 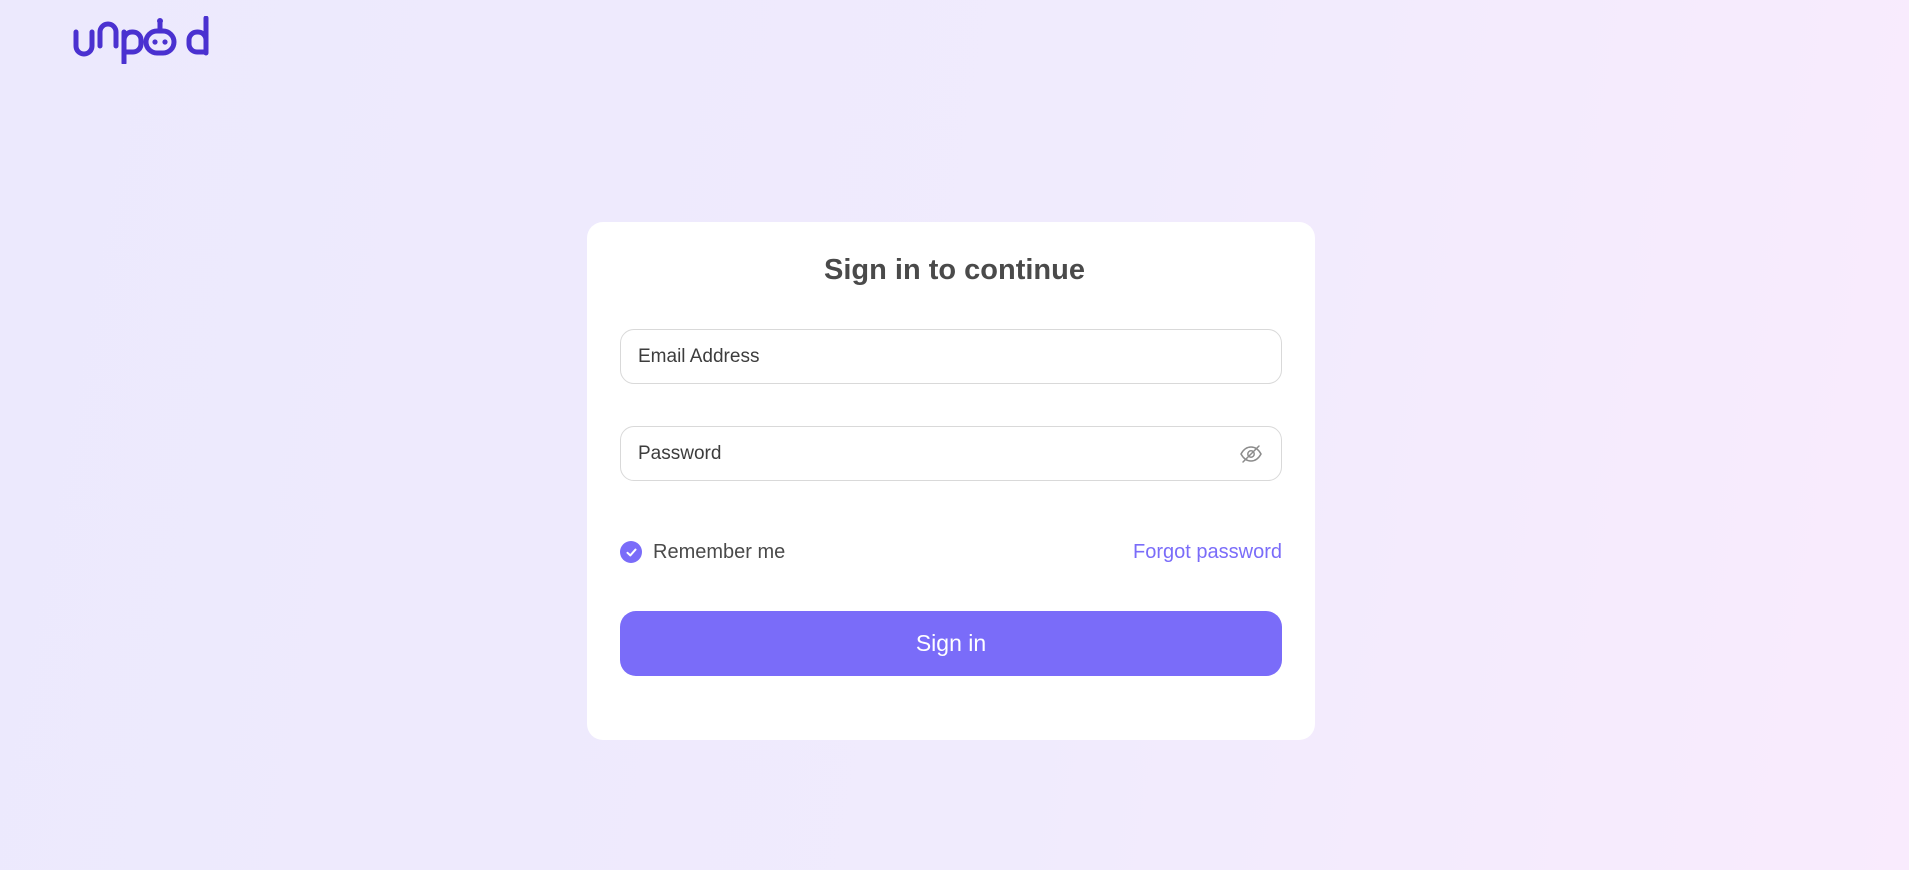 I want to click on password-field, so click(x=938, y=453).